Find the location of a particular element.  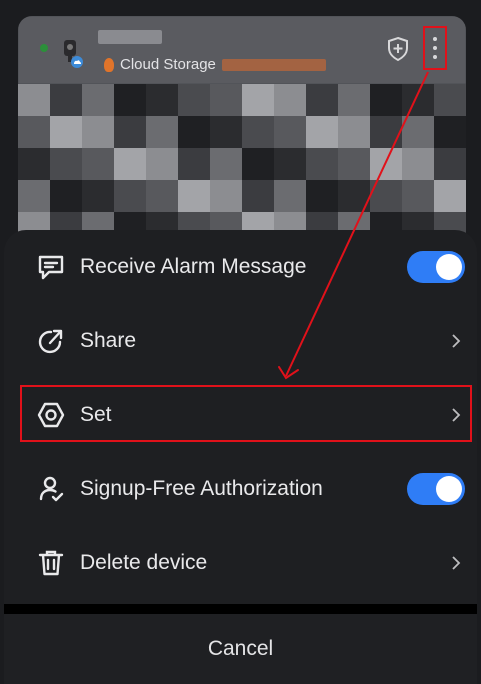

menu-item-label: Receive Alarm Message is located at coordinates (193, 266).